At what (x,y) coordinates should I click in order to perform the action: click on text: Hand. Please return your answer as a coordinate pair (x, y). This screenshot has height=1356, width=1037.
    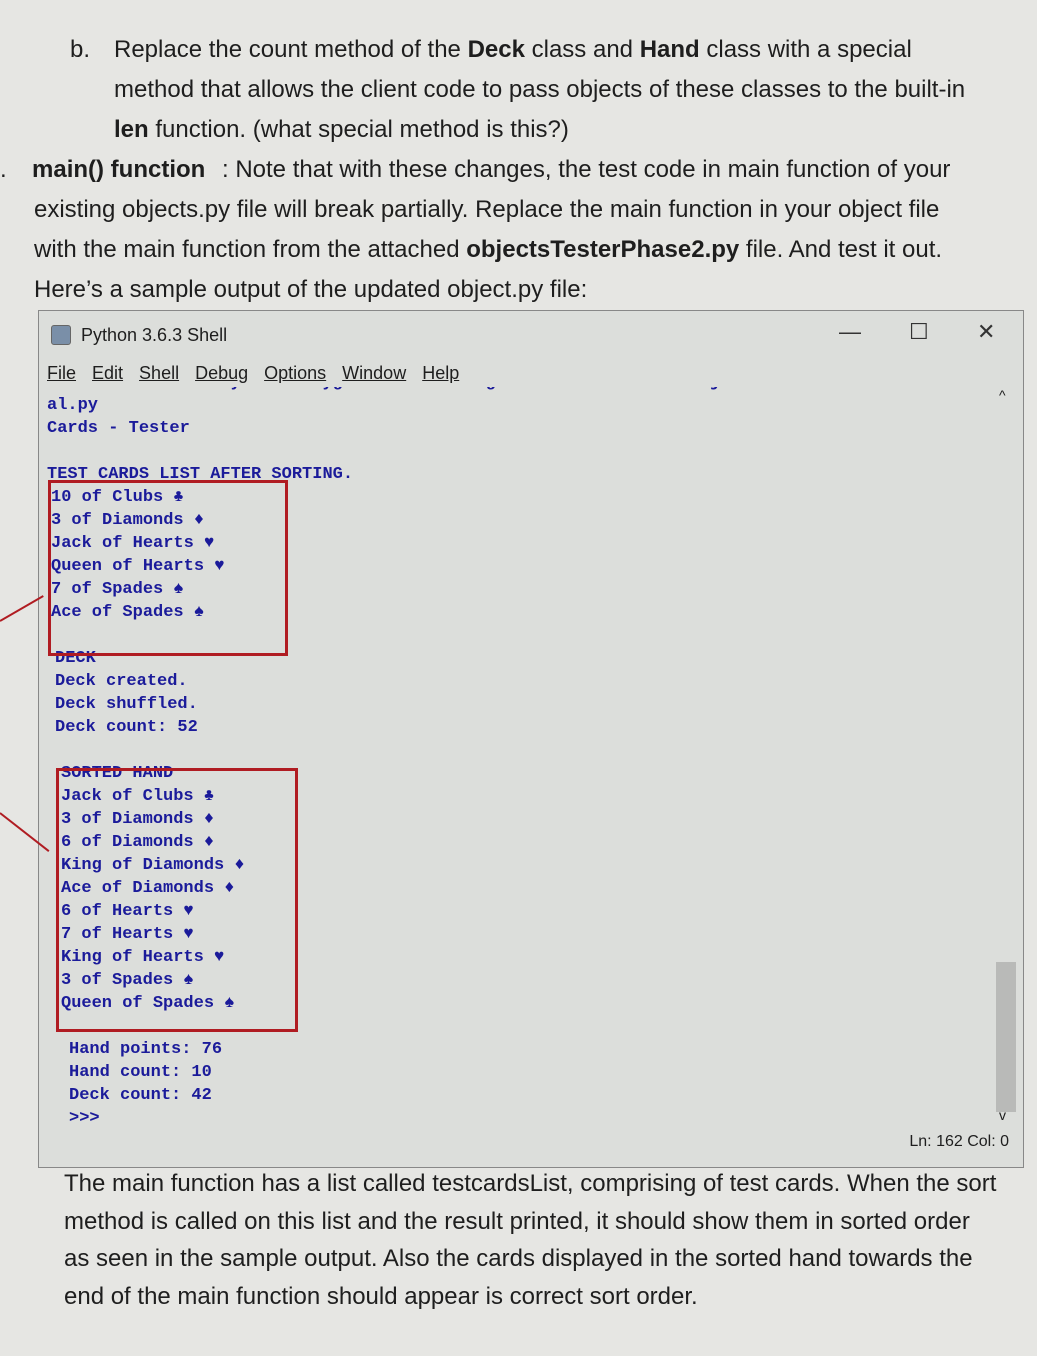
    Looking at the image, I should click on (669, 49).